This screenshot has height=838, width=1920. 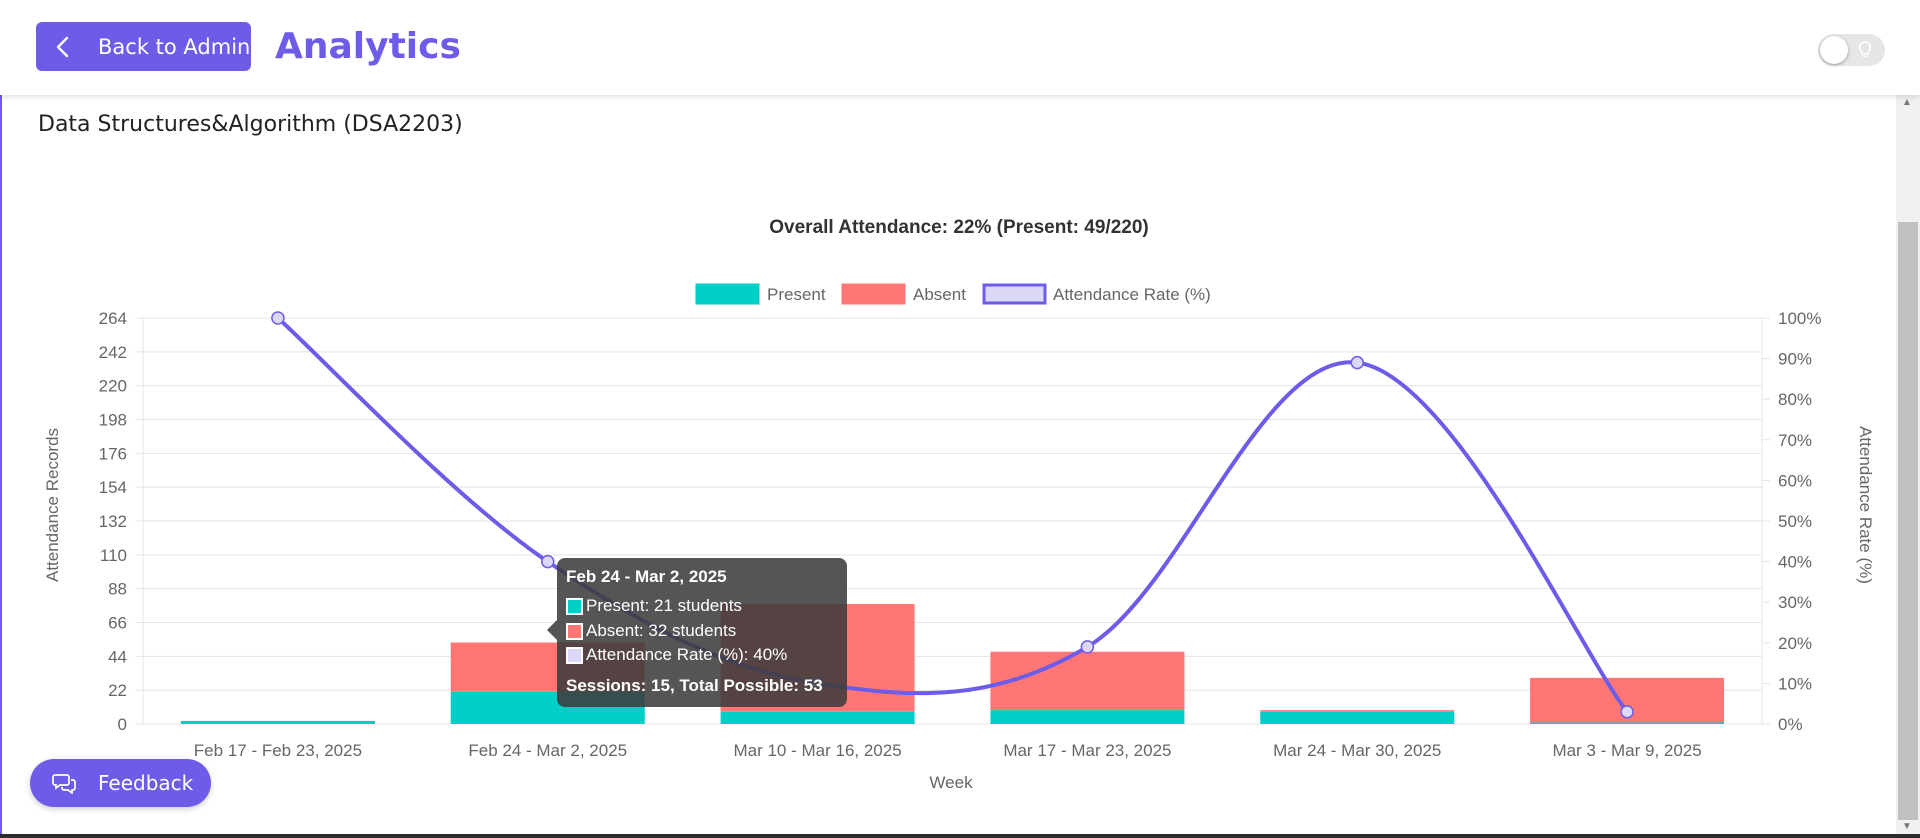 I want to click on y-tick-label: 198, so click(x=113, y=420).